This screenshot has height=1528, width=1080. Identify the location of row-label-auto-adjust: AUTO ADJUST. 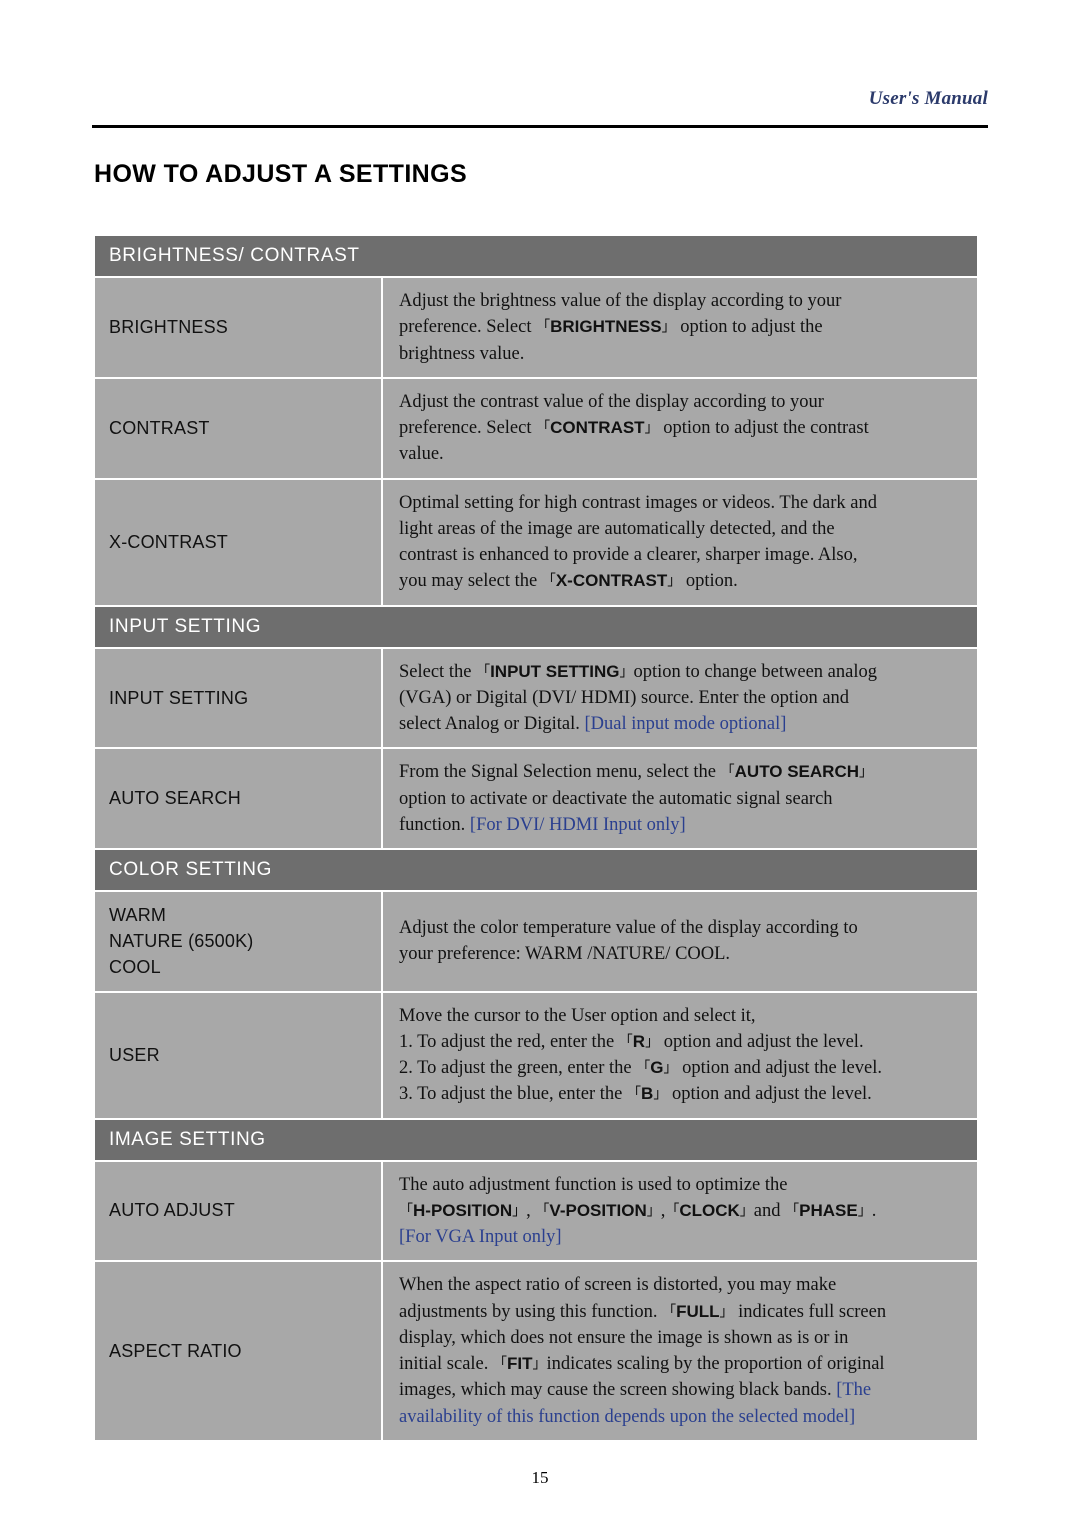
(238, 1211).